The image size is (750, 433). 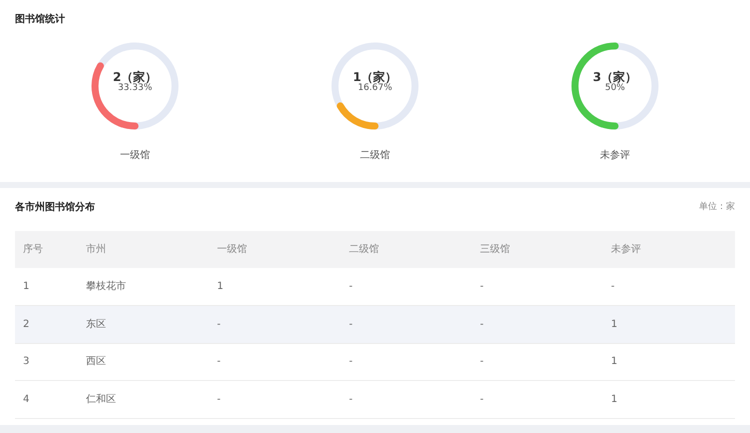 What do you see at coordinates (135, 77) in the screenshot?
I see `count-value: 2（家）` at bounding box center [135, 77].